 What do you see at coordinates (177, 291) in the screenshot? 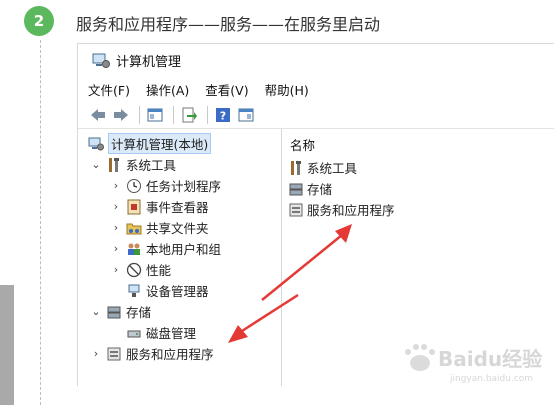
I see `tree-item-label: 设备管理器` at bounding box center [177, 291].